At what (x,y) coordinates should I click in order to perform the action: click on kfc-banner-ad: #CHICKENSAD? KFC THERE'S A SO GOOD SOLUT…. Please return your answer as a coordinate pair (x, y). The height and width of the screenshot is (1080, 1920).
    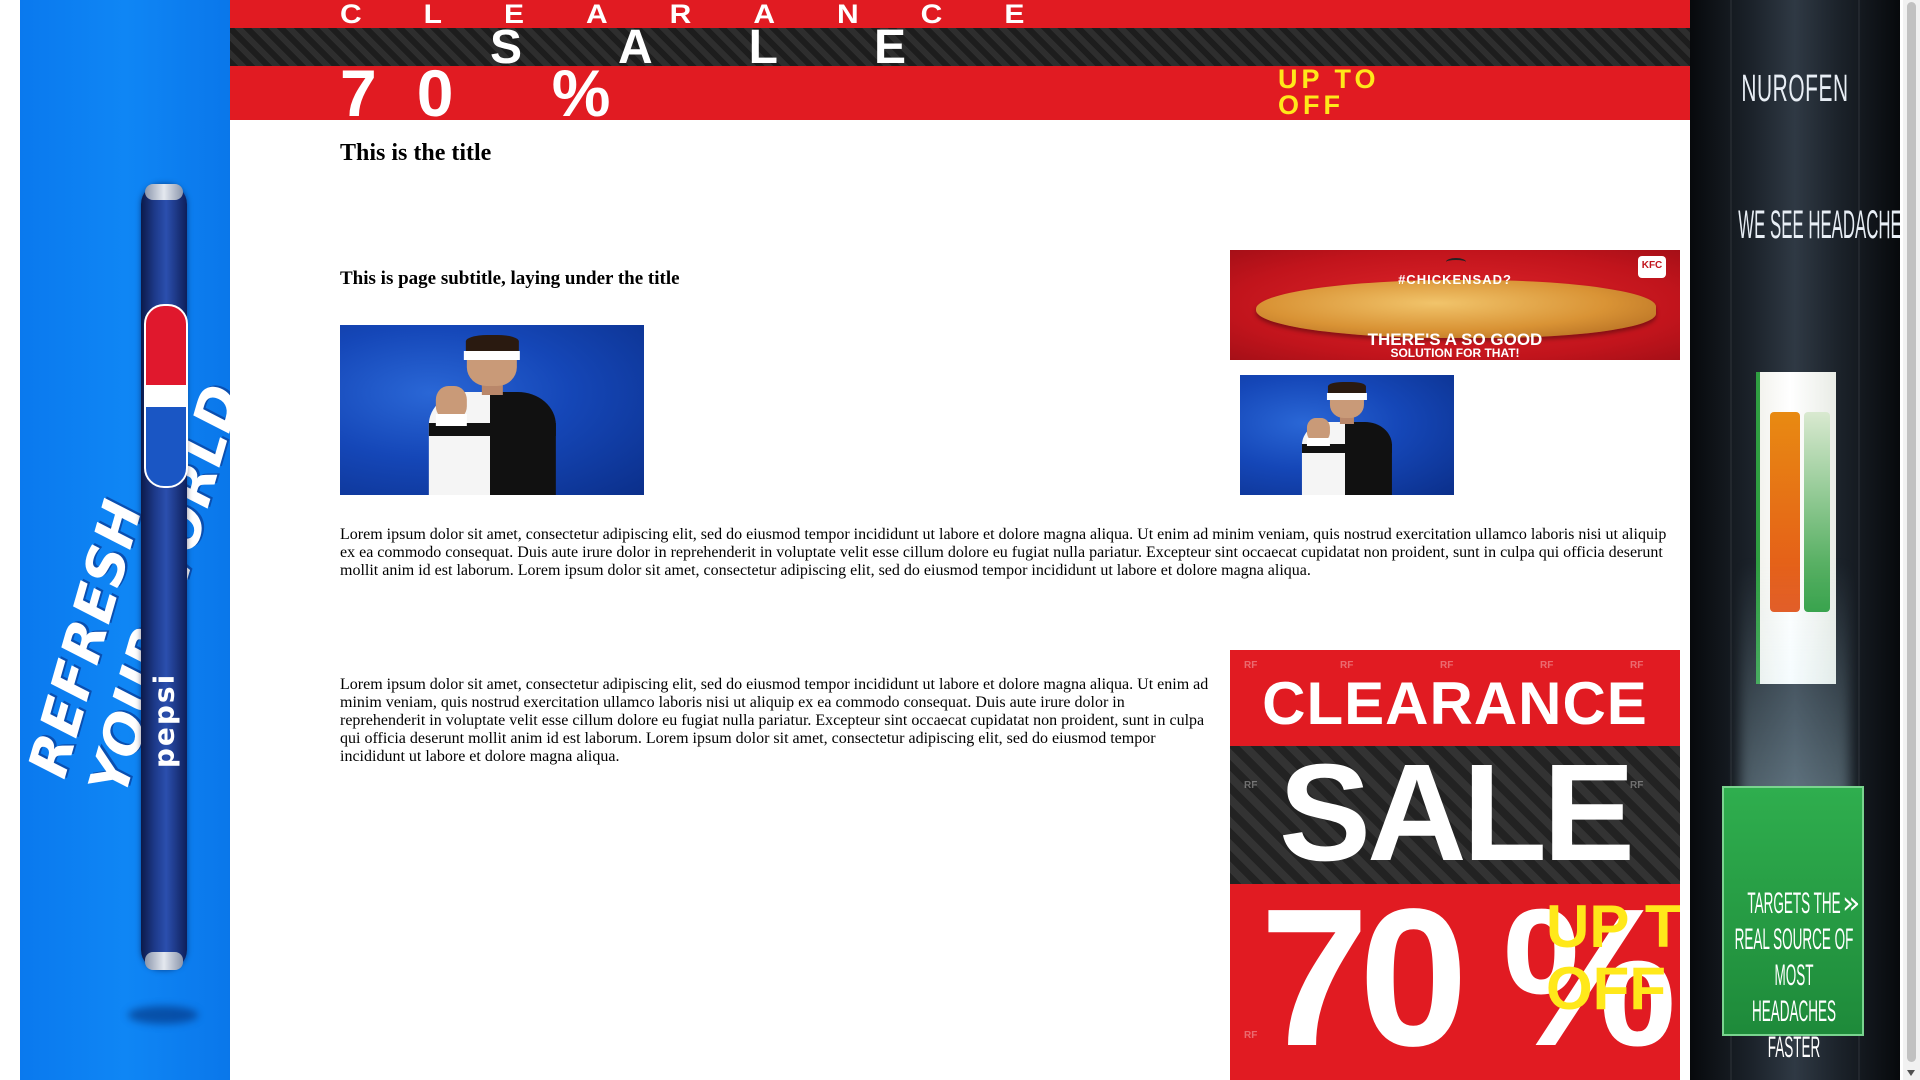
    Looking at the image, I should click on (1455, 305).